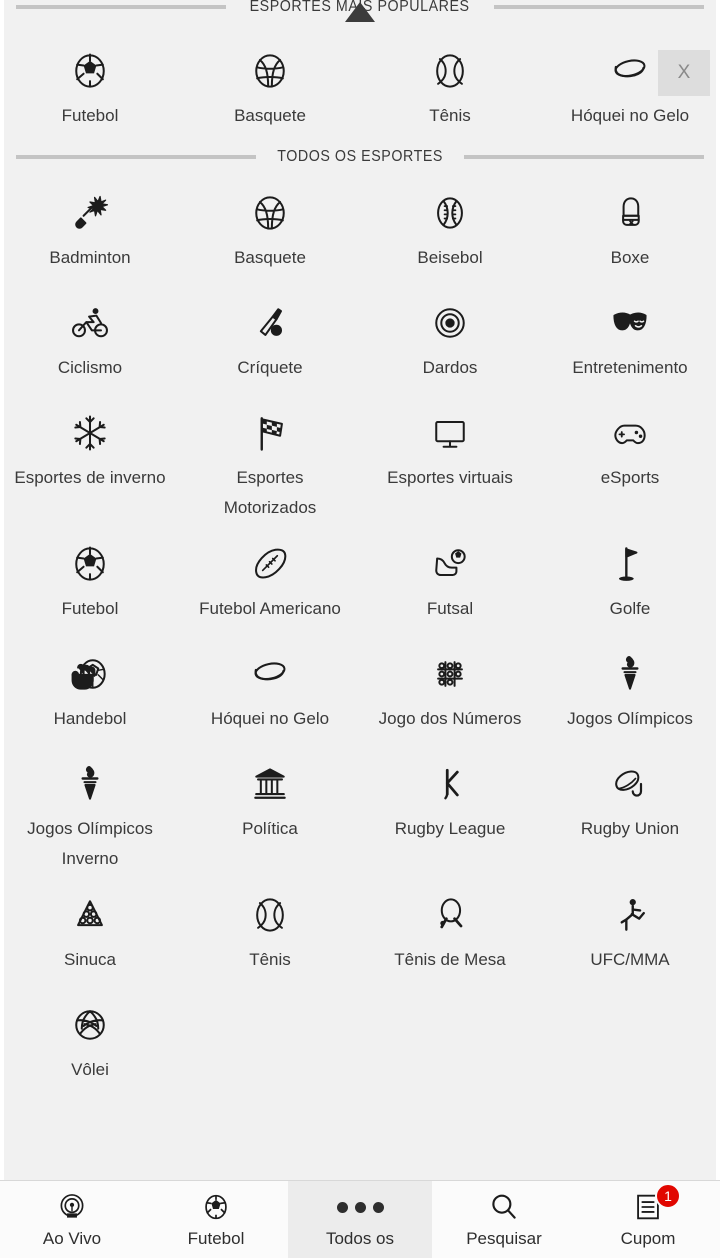  I want to click on sport-tile: Futsal, so click(450, 578).